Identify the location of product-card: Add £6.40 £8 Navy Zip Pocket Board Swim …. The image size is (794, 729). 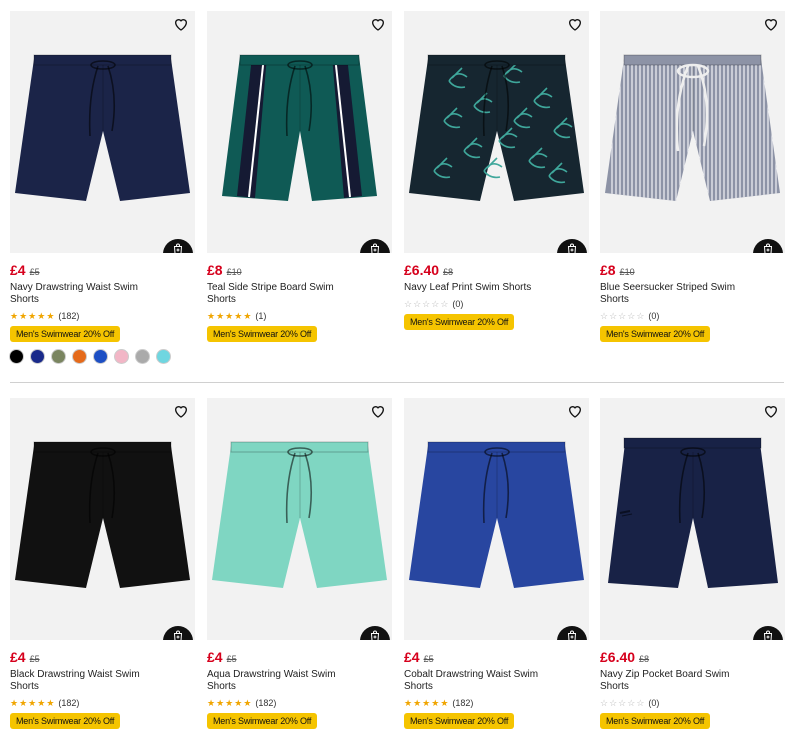
(692, 563).